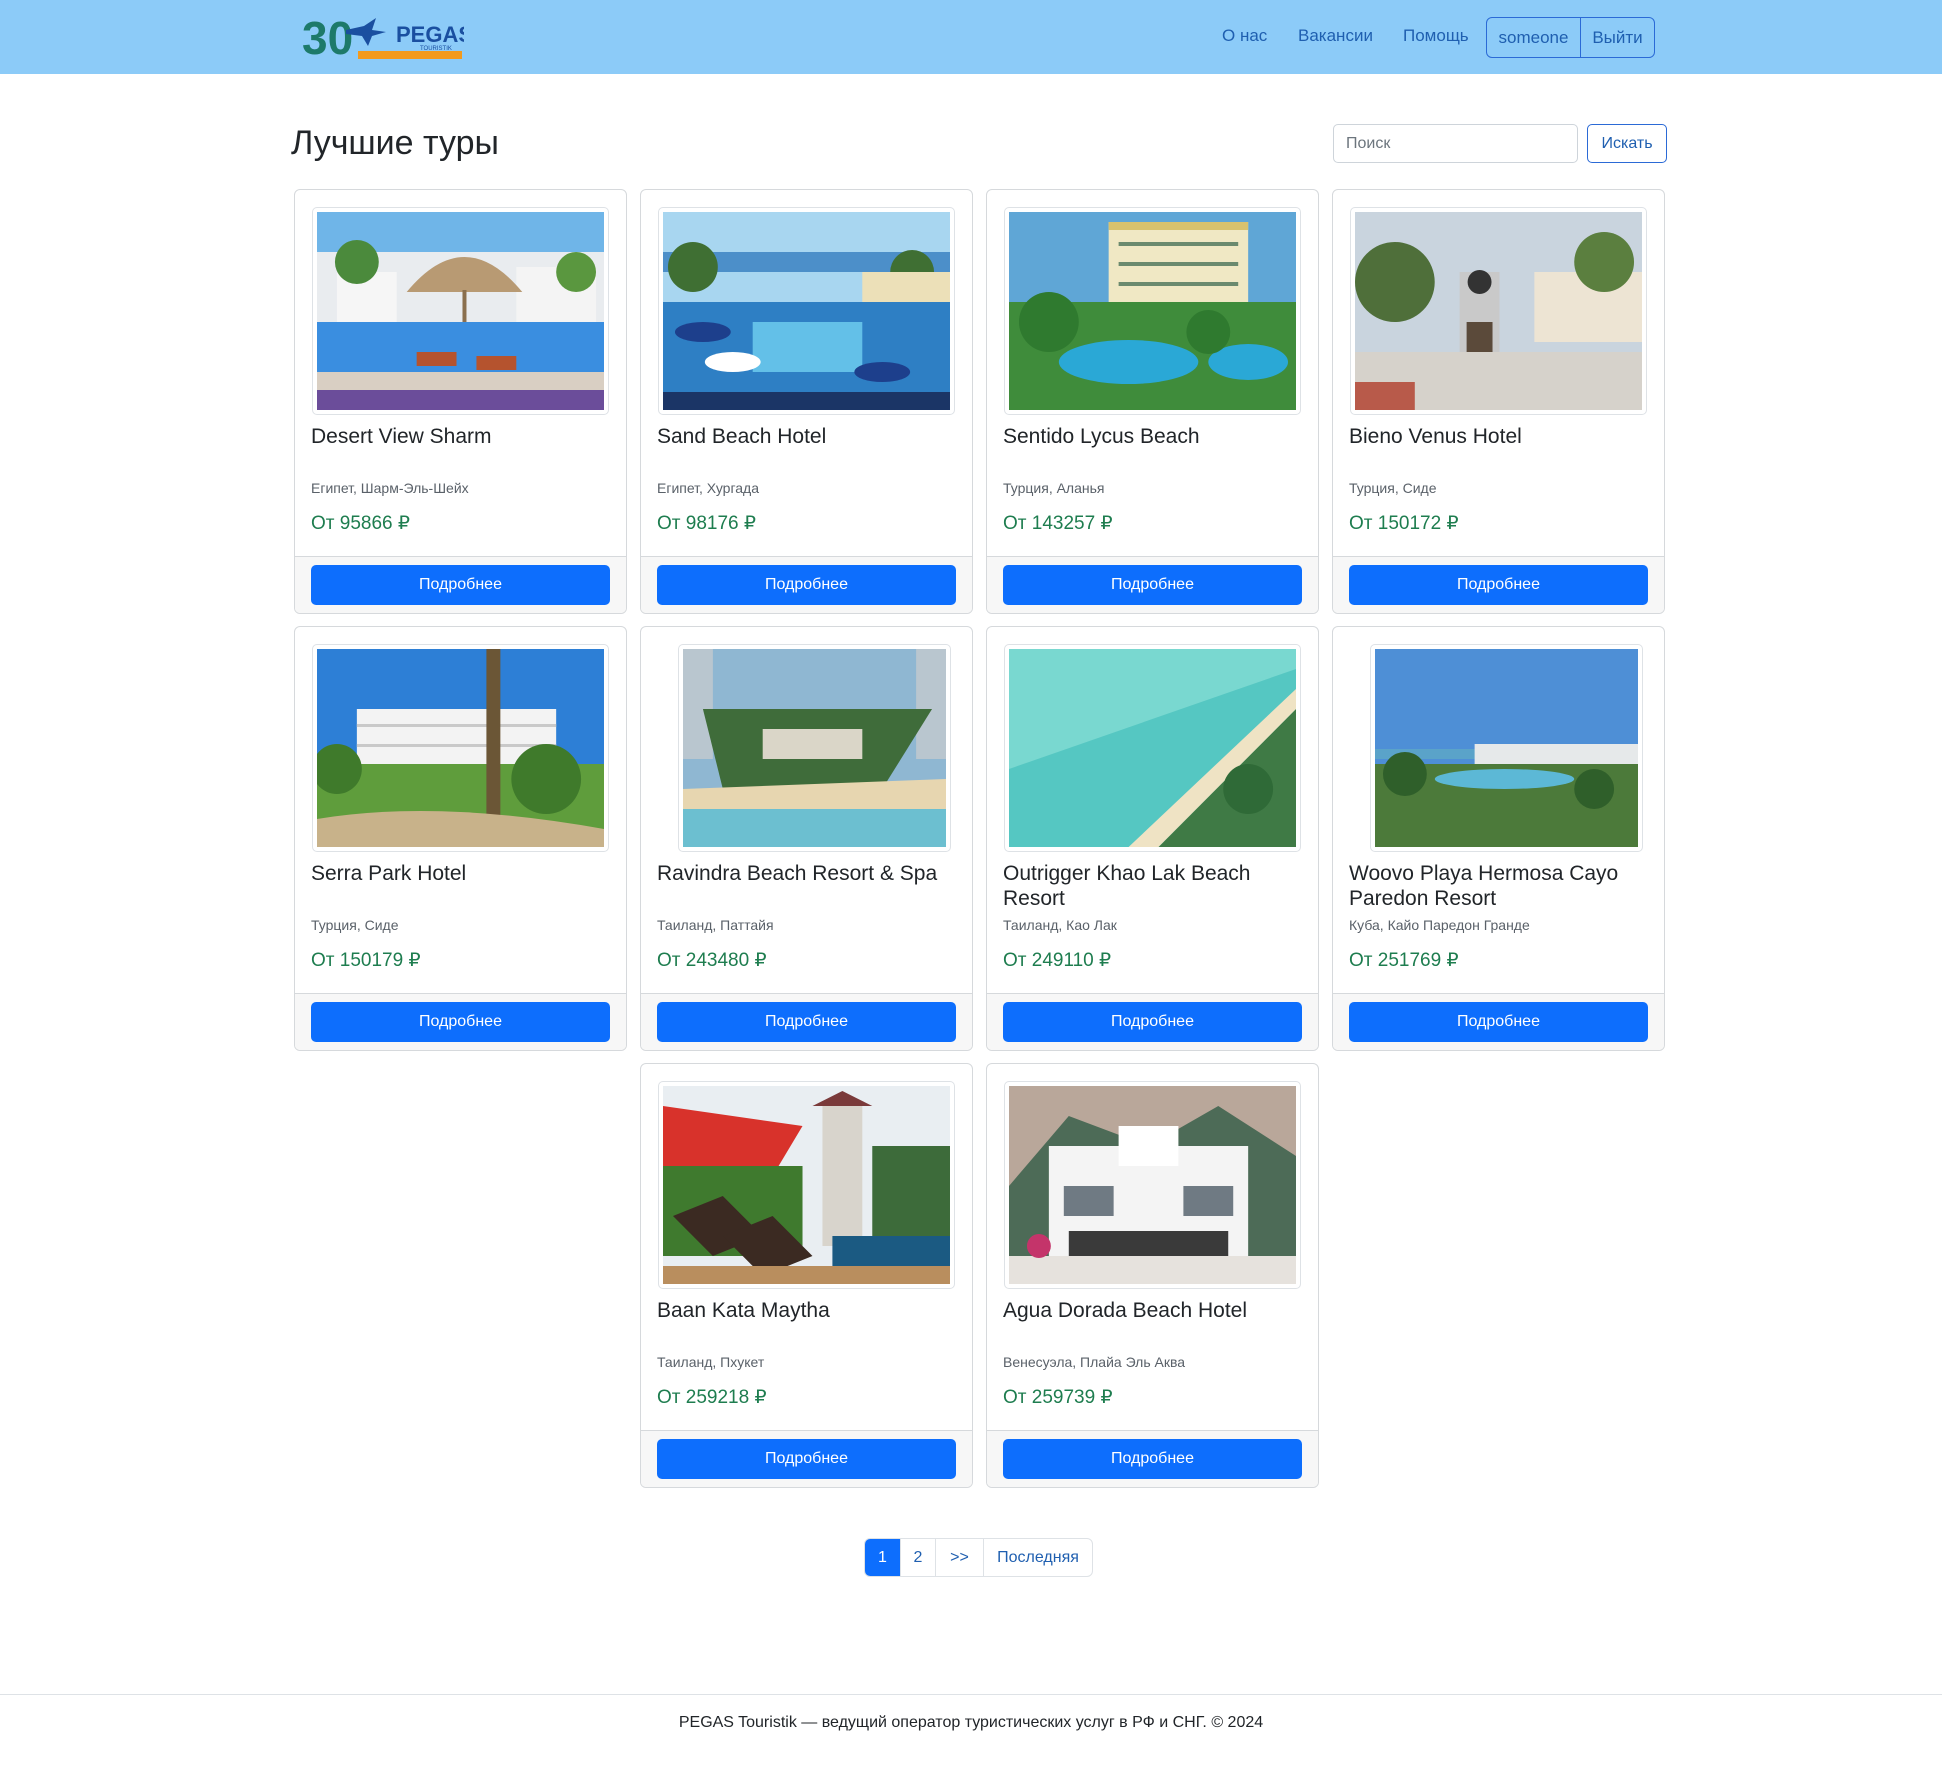  What do you see at coordinates (1435, 436) in the screenshot?
I see `tour-name: Bieno Venus Hotel` at bounding box center [1435, 436].